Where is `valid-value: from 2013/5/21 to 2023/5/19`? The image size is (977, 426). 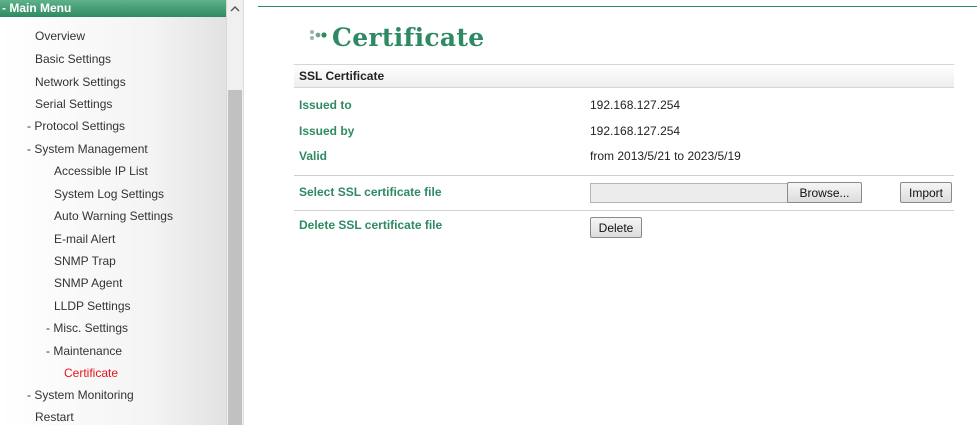
valid-value: from 2013/5/21 to 2023/5/19 is located at coordinates (665, 156).